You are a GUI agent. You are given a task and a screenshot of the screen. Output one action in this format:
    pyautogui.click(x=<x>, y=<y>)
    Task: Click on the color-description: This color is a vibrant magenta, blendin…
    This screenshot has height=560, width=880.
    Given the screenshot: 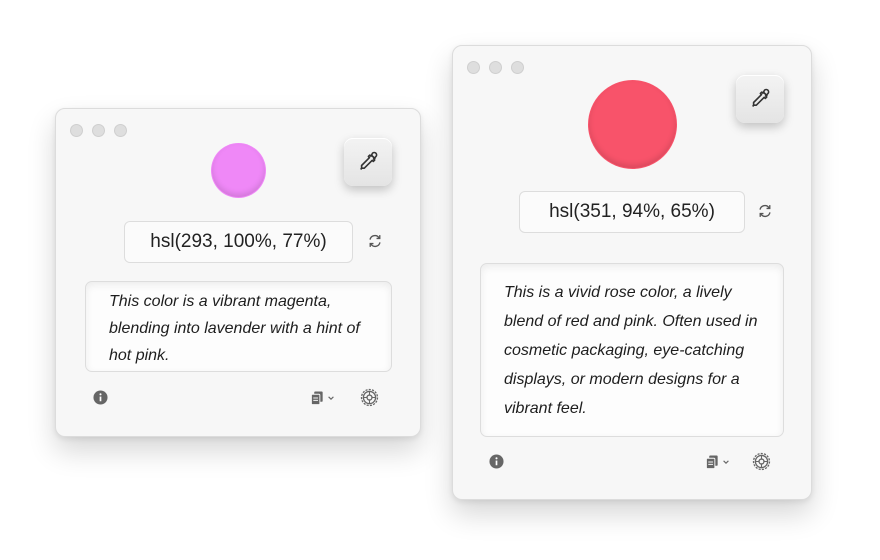 What is the action you would take?
    pyautogui.click(x=238, y=326)
    